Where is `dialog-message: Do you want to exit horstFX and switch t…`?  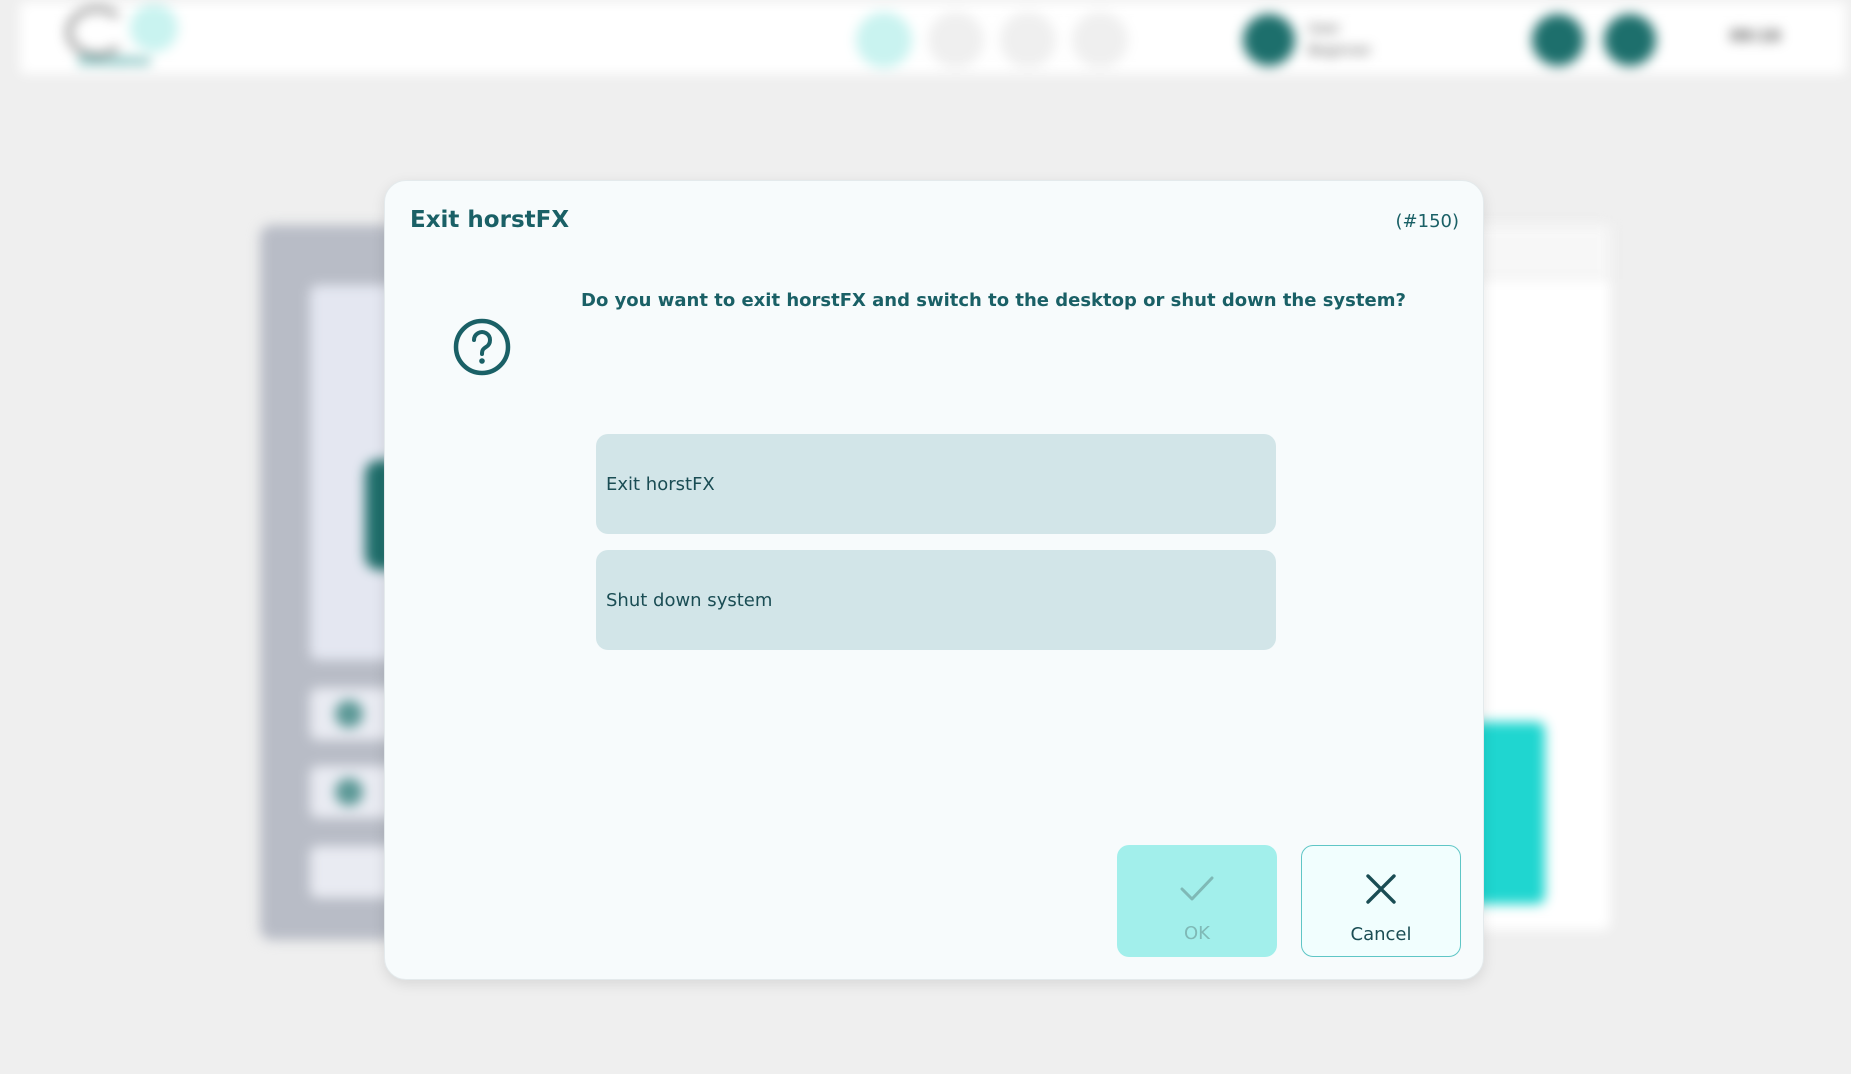
dialog-message: Do you want to exit horstFX and switch t… is located at coordinates (993, 300).